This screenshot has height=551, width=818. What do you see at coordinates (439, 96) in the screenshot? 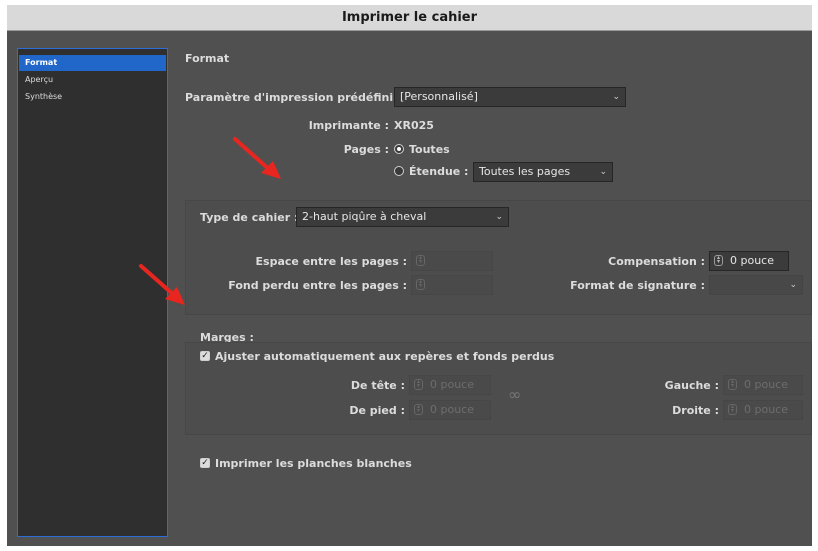
I see `preset-value: [Personnalisé]` at bounding box center [439, 96].